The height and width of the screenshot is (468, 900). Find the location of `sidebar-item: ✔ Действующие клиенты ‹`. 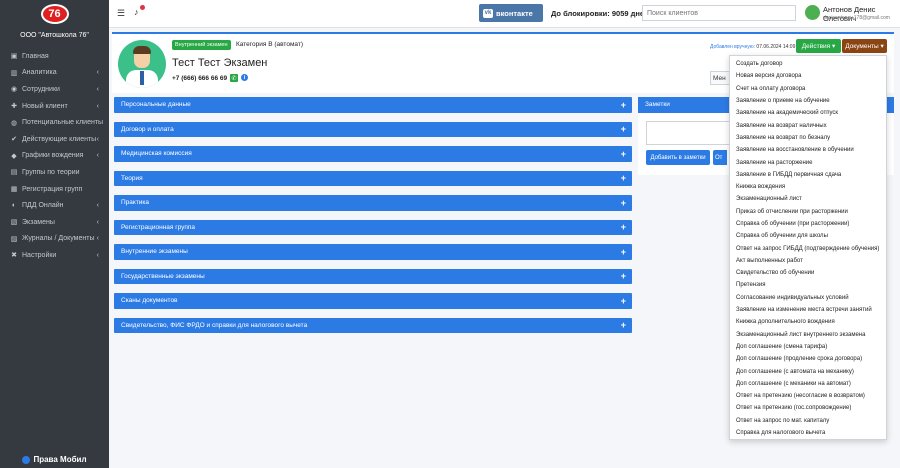

sidebar-item: ✔ Действующие клиенты ‹ is located at coordinates (54, 139).